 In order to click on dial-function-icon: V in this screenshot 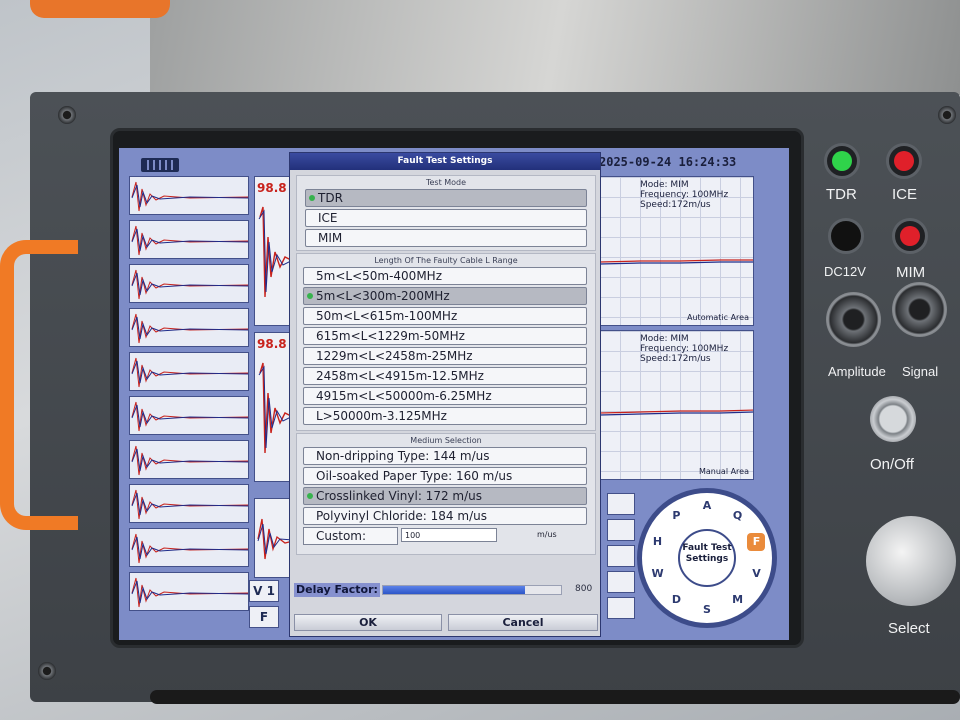, I will do `click(756, 574)`.